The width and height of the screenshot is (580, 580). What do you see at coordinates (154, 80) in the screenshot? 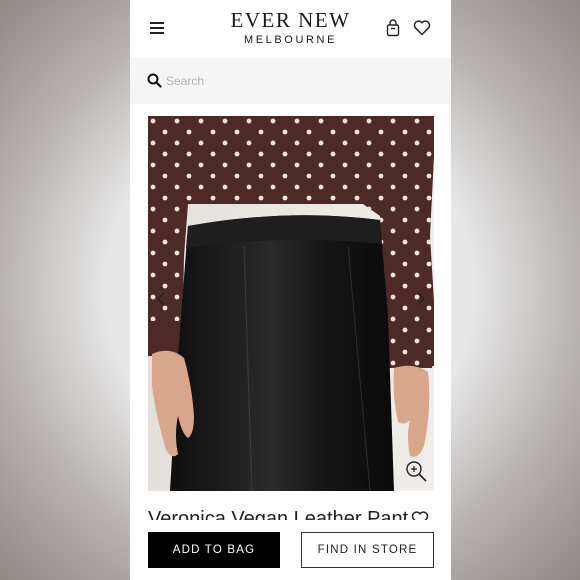
I see `search-icon` at bounding box center [154, 80].